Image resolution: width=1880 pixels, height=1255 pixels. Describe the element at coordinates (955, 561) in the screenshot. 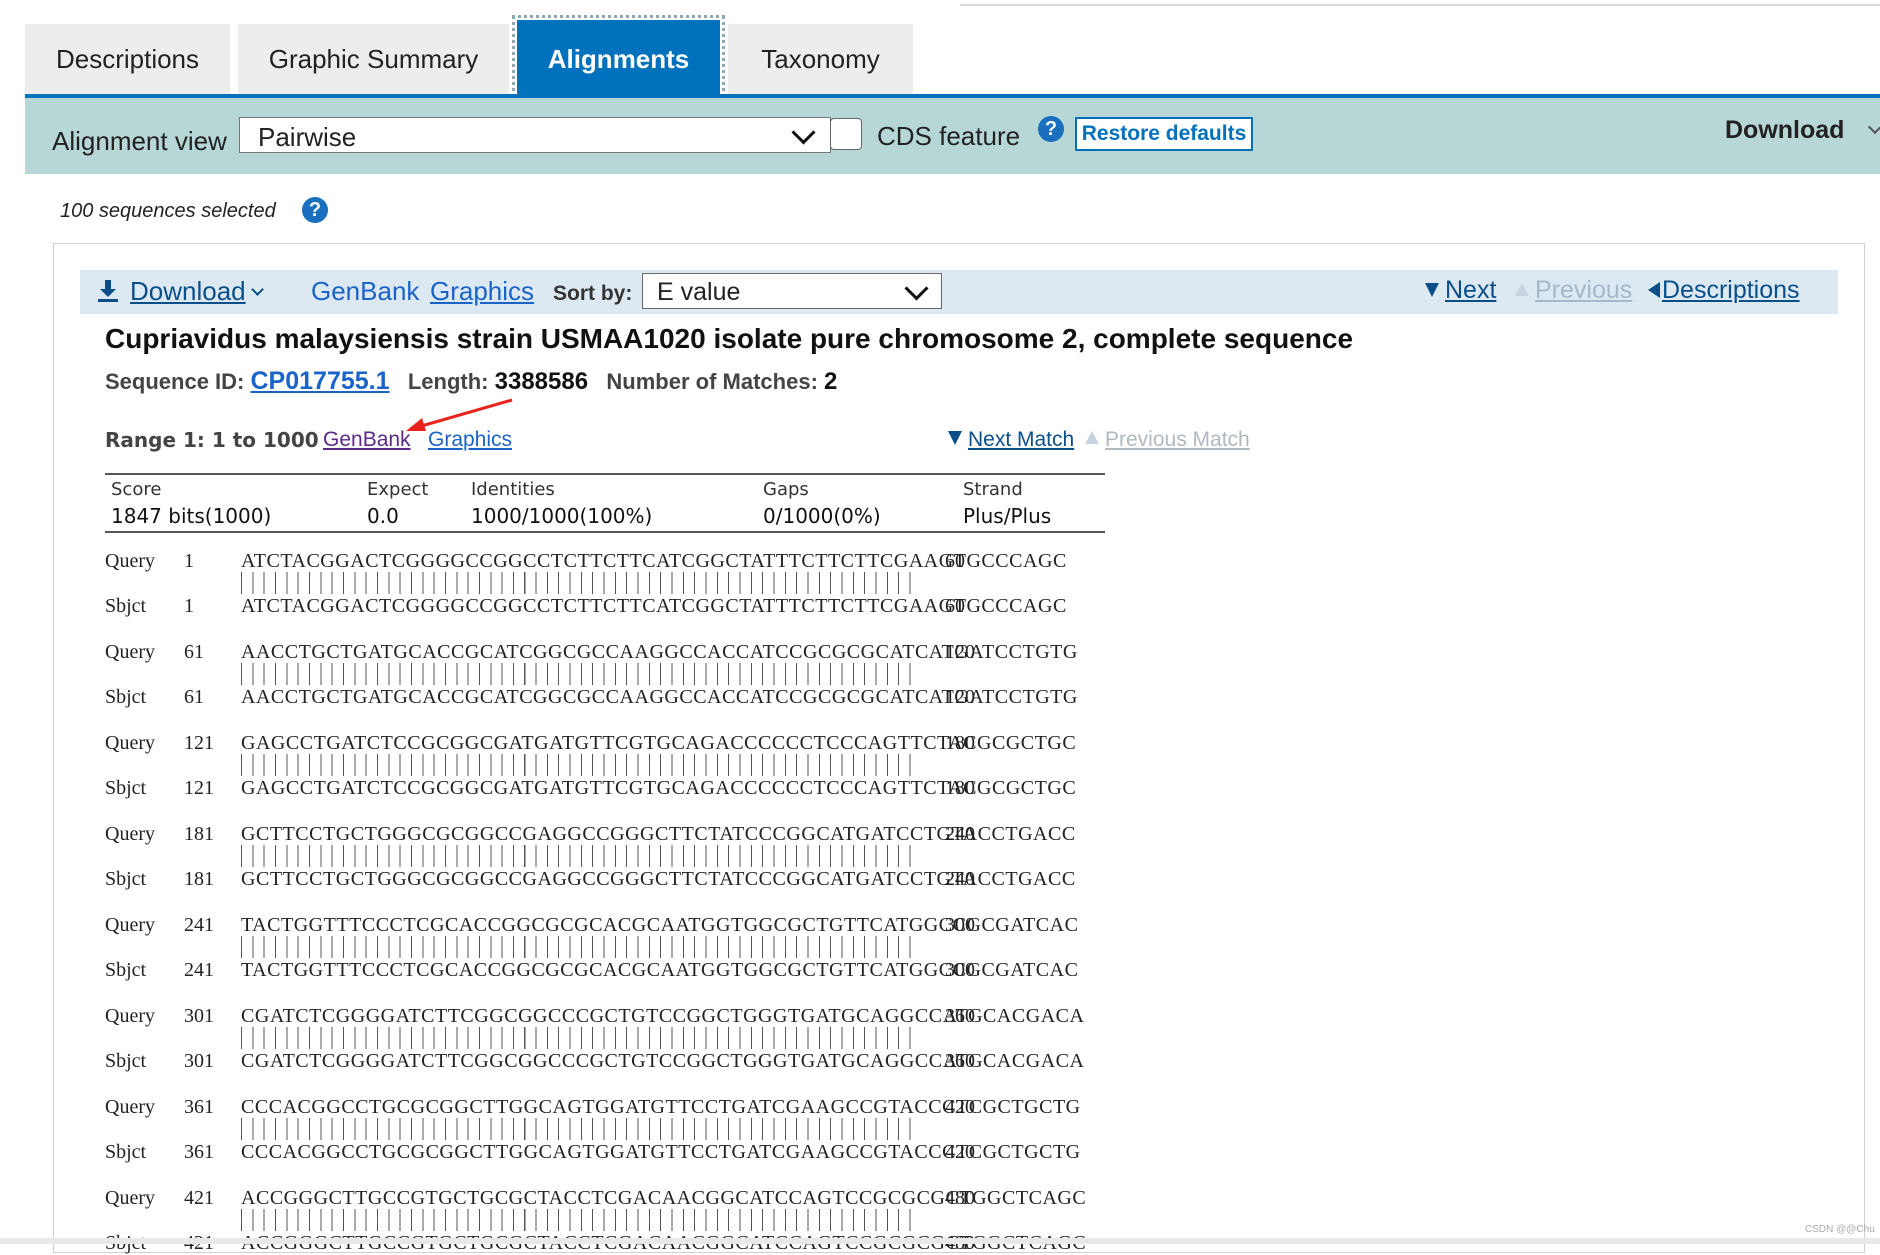

I see `query-end: 60` at that location.